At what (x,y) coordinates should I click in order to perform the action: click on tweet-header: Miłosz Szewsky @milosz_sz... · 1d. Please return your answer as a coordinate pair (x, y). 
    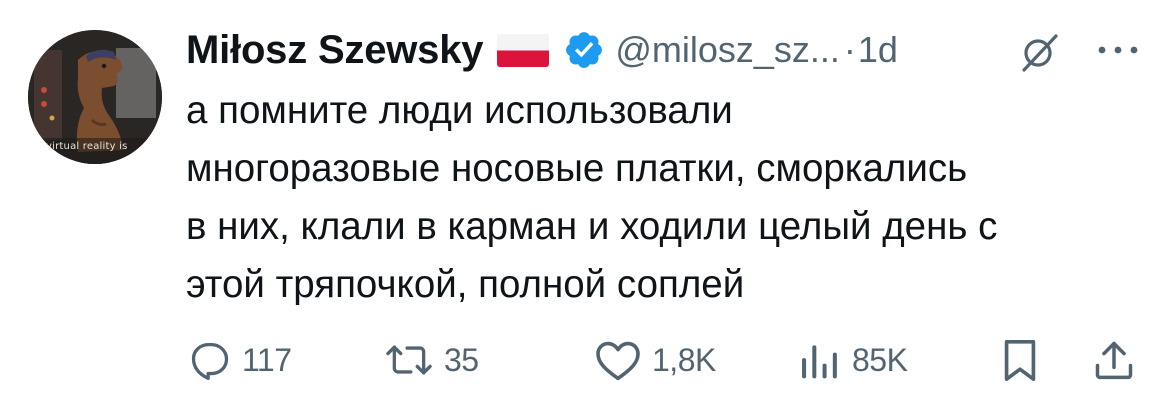
    Looking at the image, I should click on (542, 50).